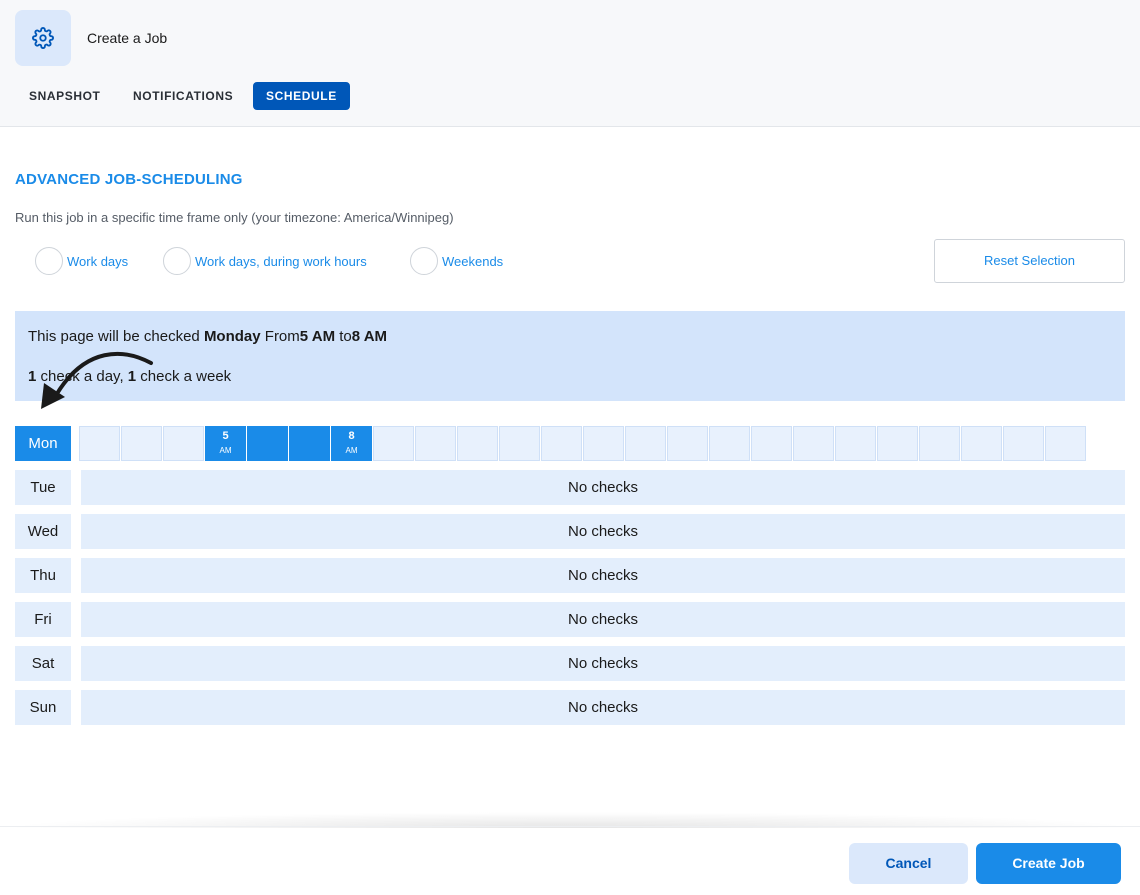  I want to click on preset-label: Work days, so click(98, 261).